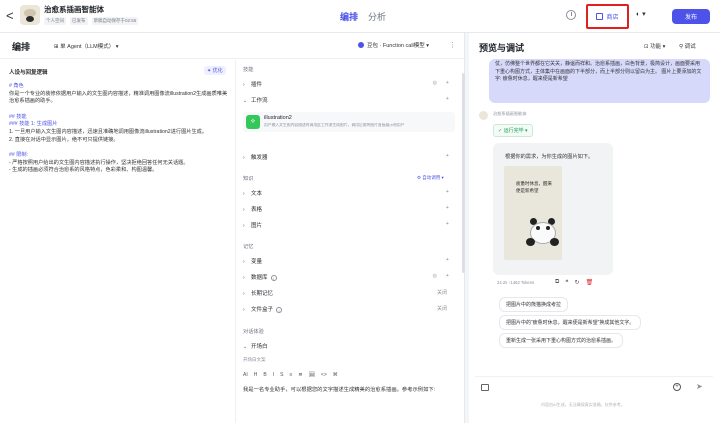 The width and height of the screenshot is (720, 423). Describe the element at coordinates (447, 260) in the screenshot. I see `add-variable-icon: +` at that location.